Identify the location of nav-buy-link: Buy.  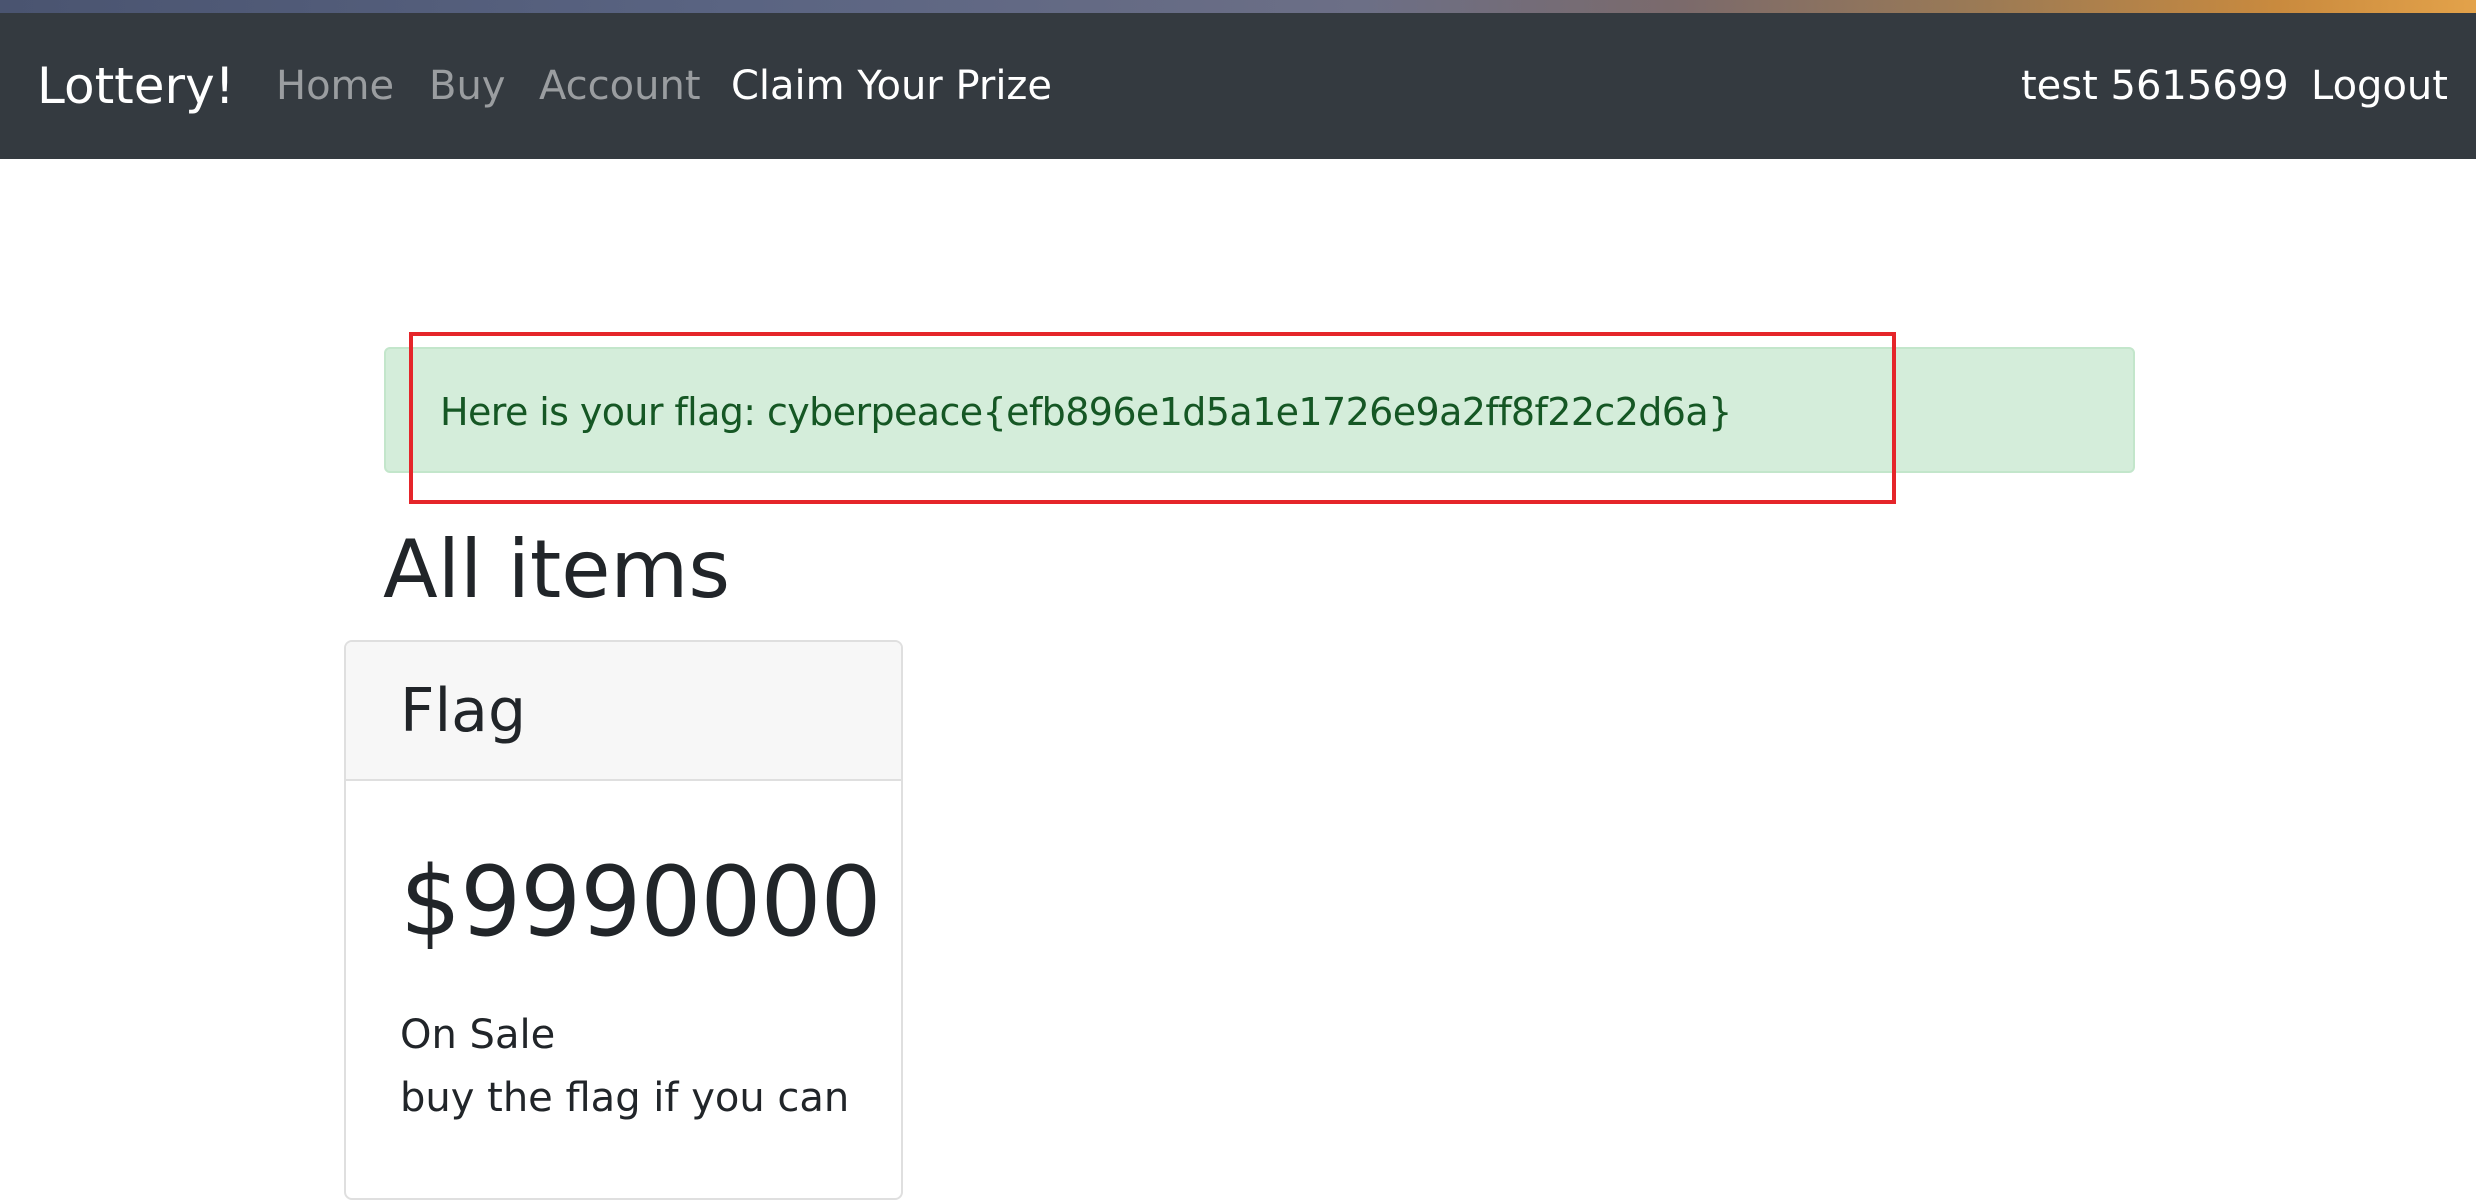
(467, 86).